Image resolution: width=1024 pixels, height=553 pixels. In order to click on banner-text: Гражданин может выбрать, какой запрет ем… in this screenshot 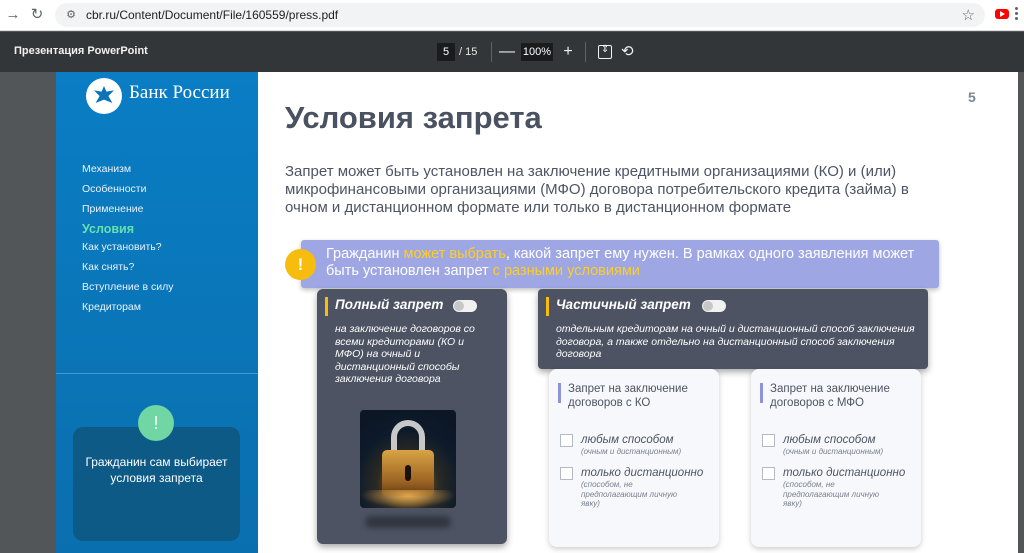, I will do `click(620, 262)`.